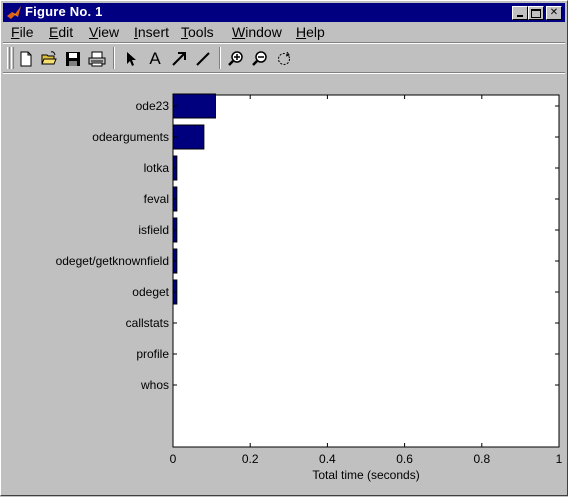 The width and height of the screenshot is (568, 497). I want to click on save-button, so click(73, 59).